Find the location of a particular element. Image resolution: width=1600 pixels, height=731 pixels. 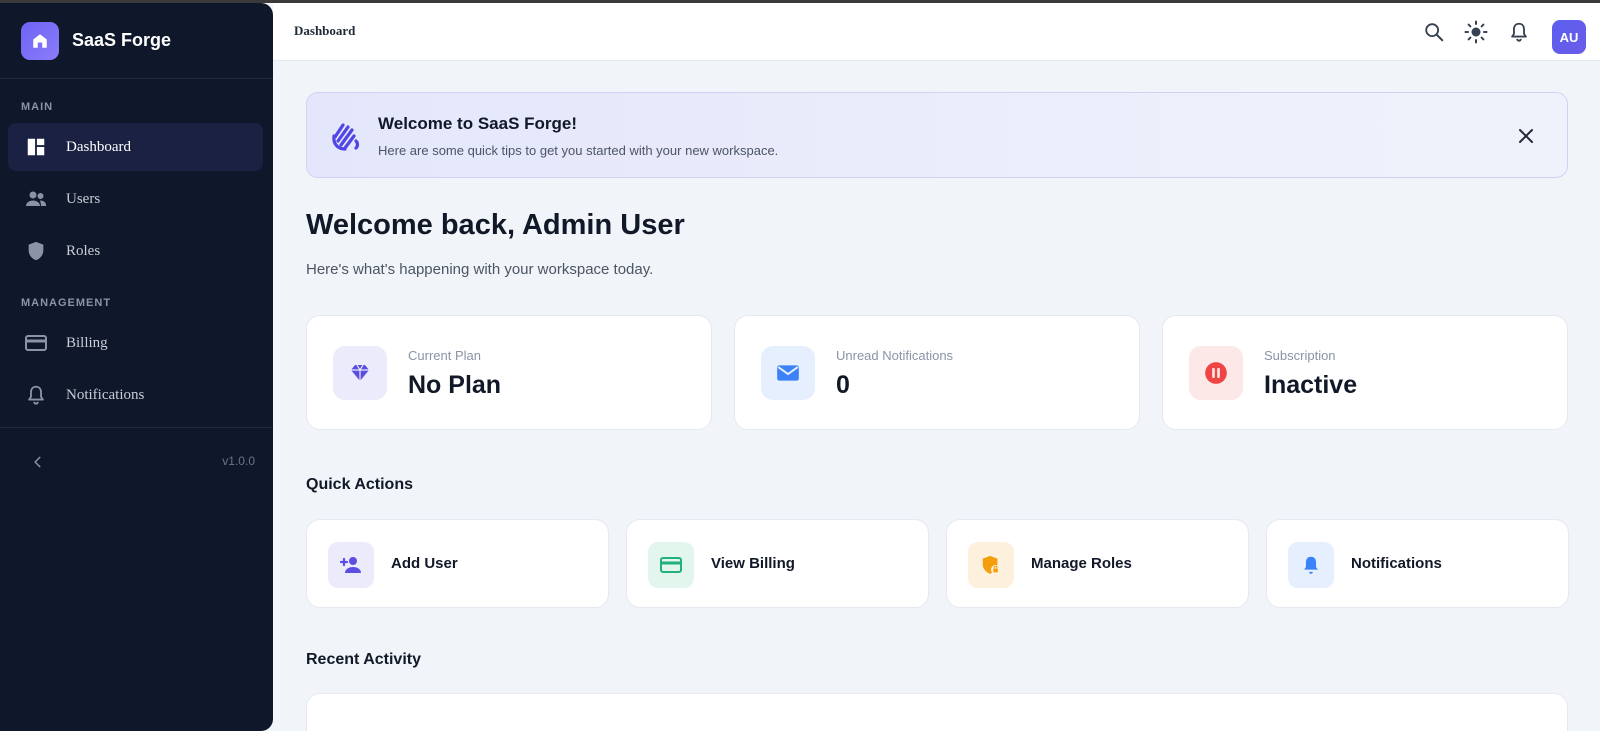

sidebar-item-label: Dashboard is located at coordinates (98, 146).